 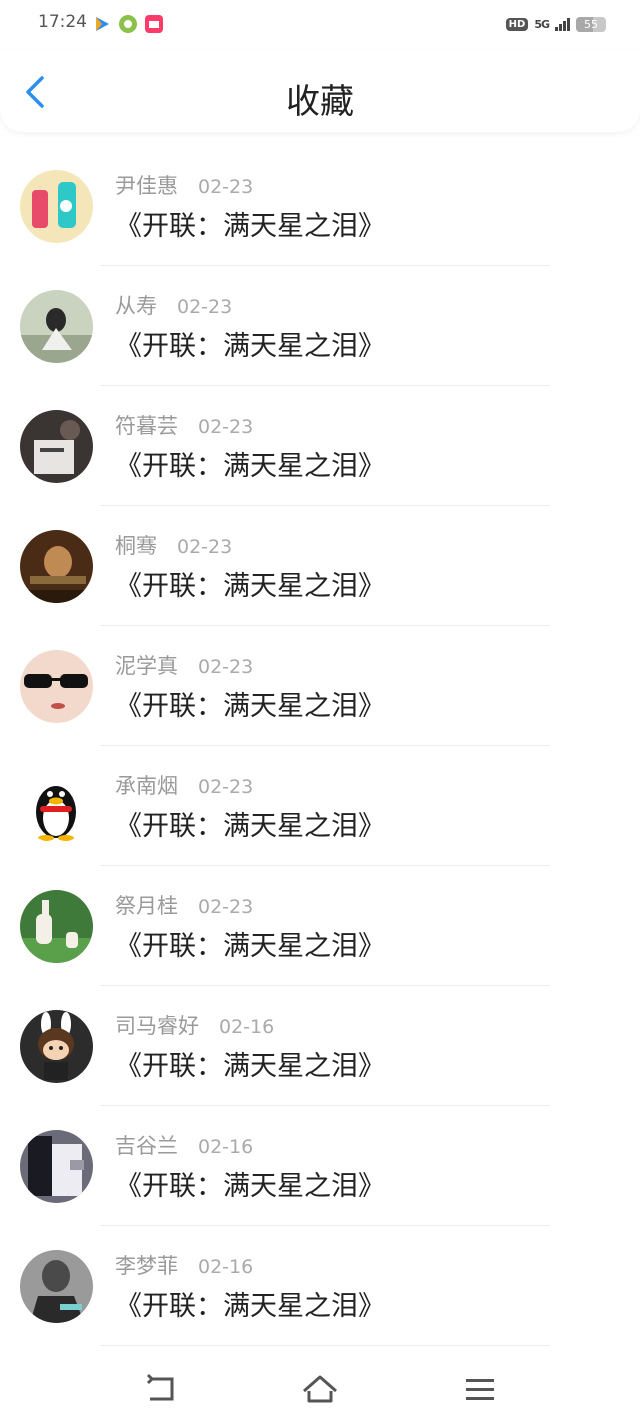 I want to click on hd-badge: HD, so click(x=517, y=24).